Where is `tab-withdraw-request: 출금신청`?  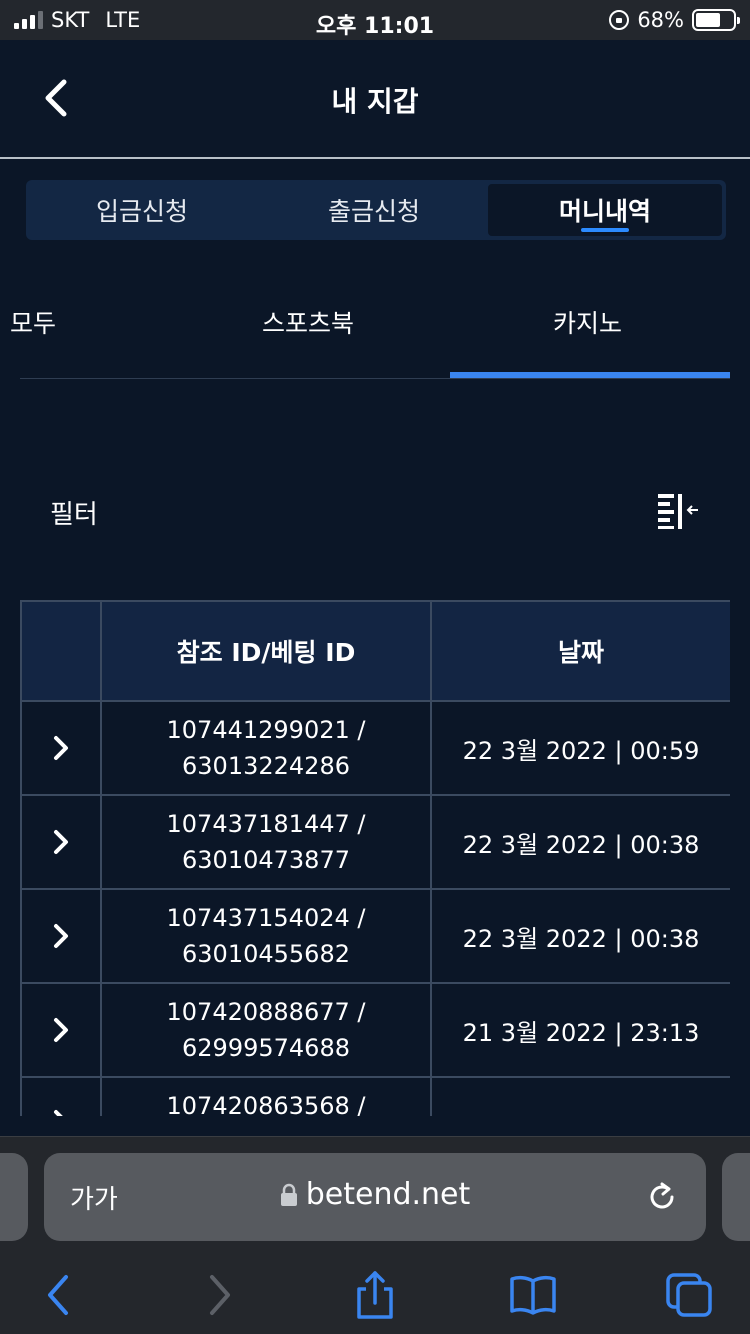
tab-withdraw-request: 출금신청 is located at coordinates (374, 210).